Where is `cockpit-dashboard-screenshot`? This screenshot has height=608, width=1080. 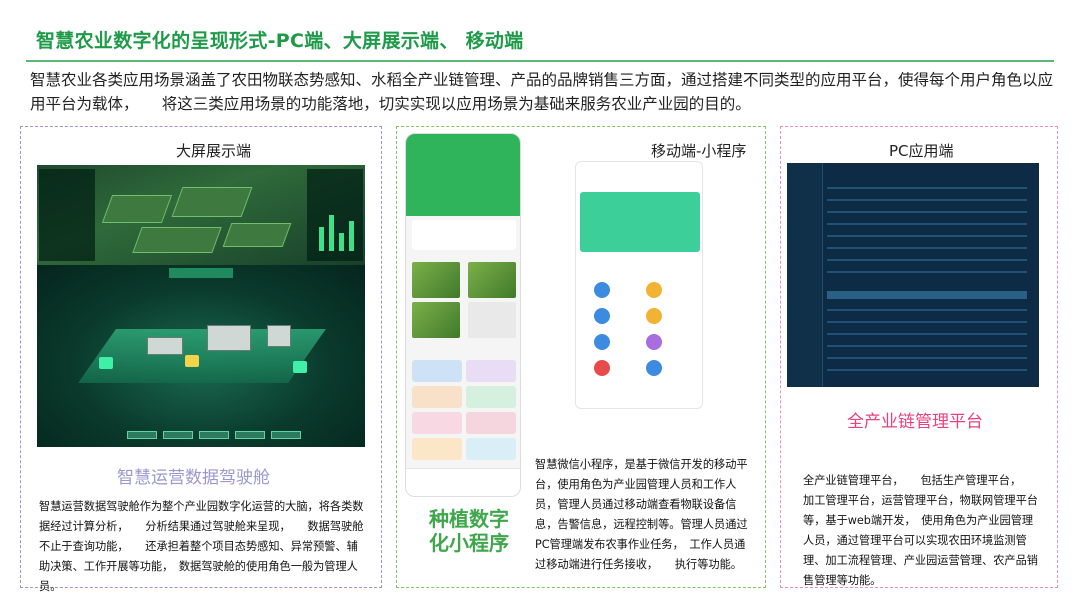
cockpit-dashboard-screenshot is located at coordinates (201, 306).